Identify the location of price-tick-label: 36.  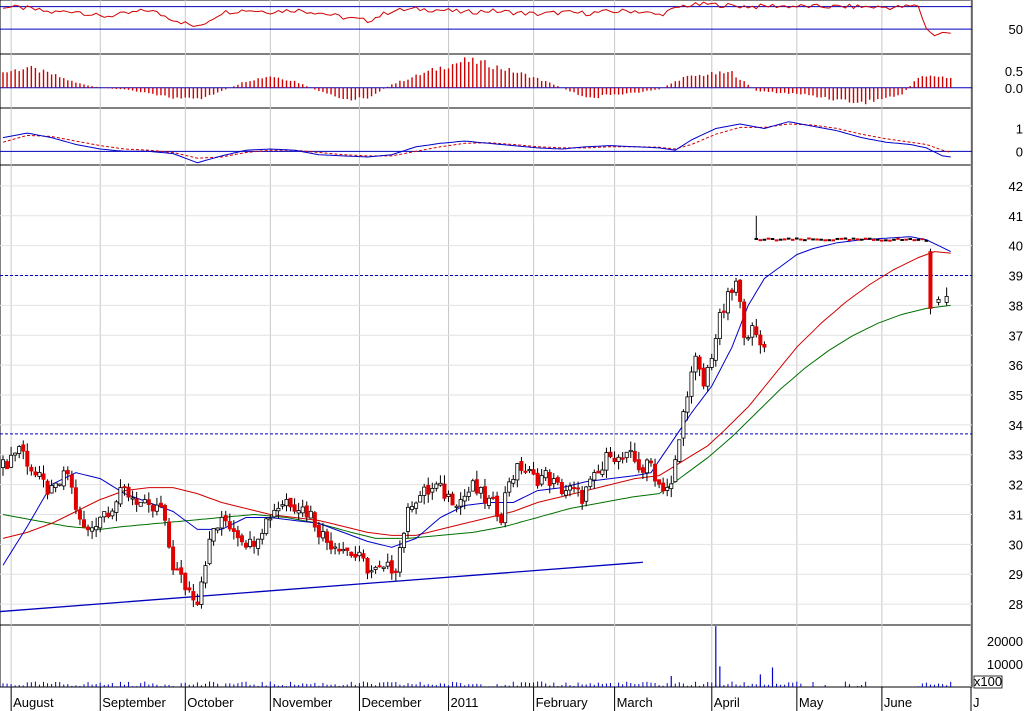
(1016, 365).